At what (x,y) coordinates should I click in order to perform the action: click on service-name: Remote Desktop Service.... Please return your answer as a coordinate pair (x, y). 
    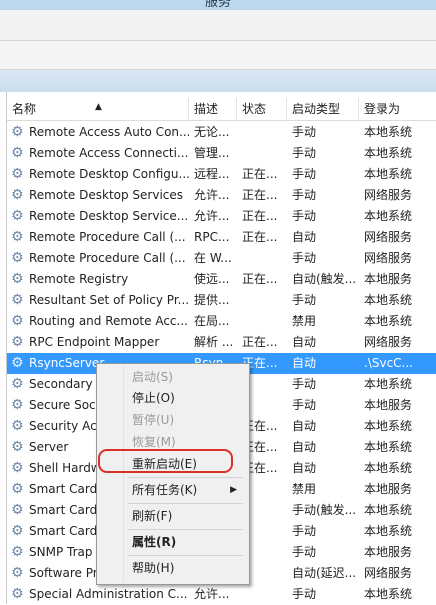
    Looking at the image, I should click on (109, 216).